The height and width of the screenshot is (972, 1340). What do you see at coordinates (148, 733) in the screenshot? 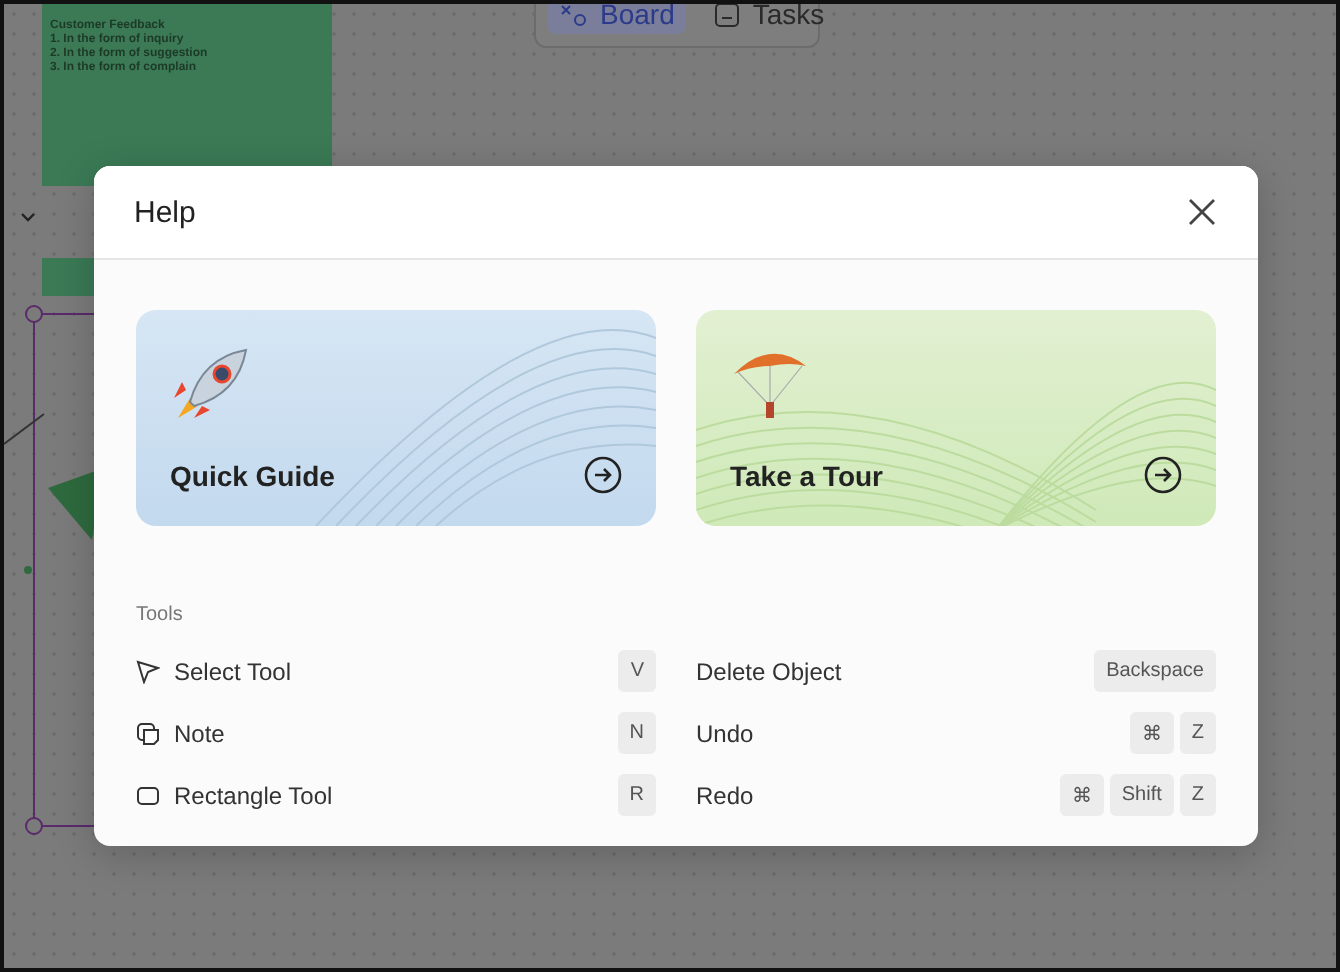
I see `note-icon` at bounding box center [148, 733].